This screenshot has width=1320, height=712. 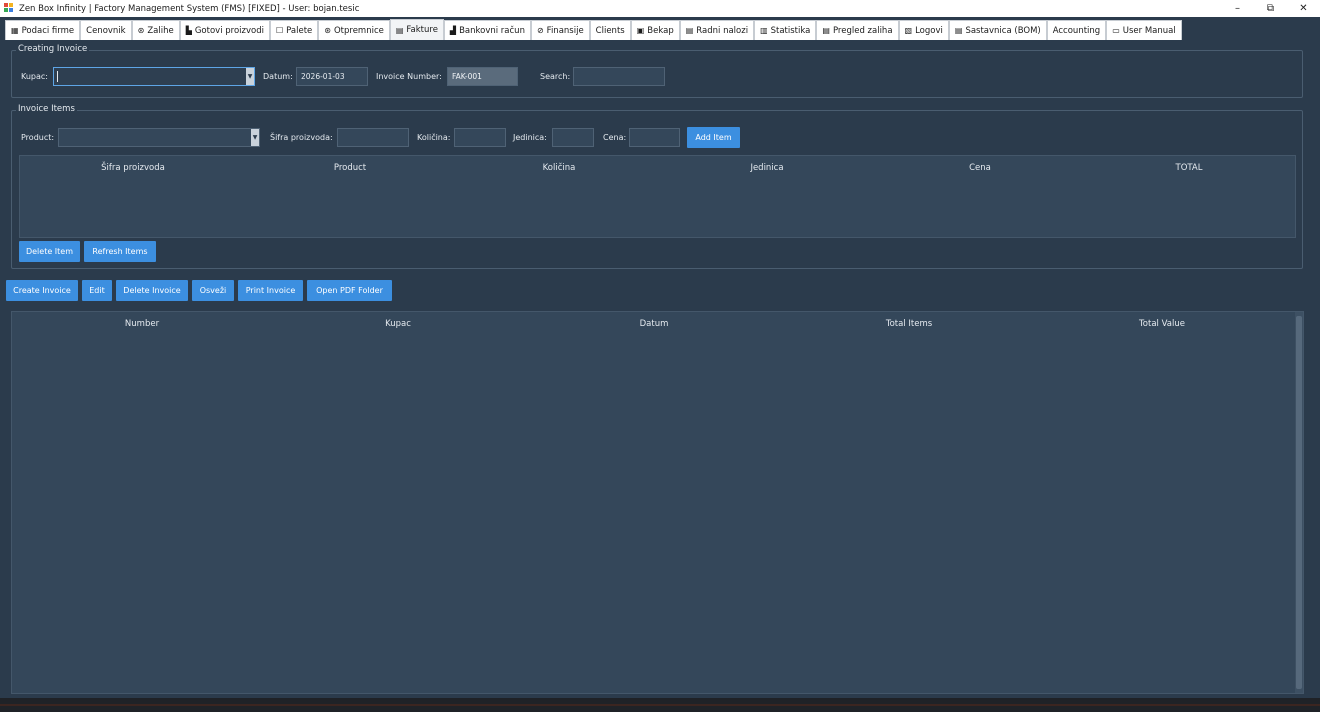 I want to click on tab-podaci-firme: ▦ Podaci firme, so click(x=43, y=30).